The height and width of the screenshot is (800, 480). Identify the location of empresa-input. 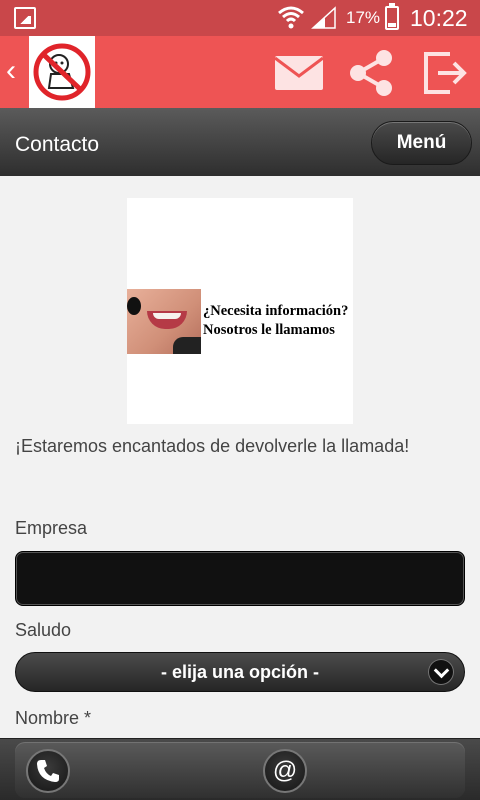
(240, 578).